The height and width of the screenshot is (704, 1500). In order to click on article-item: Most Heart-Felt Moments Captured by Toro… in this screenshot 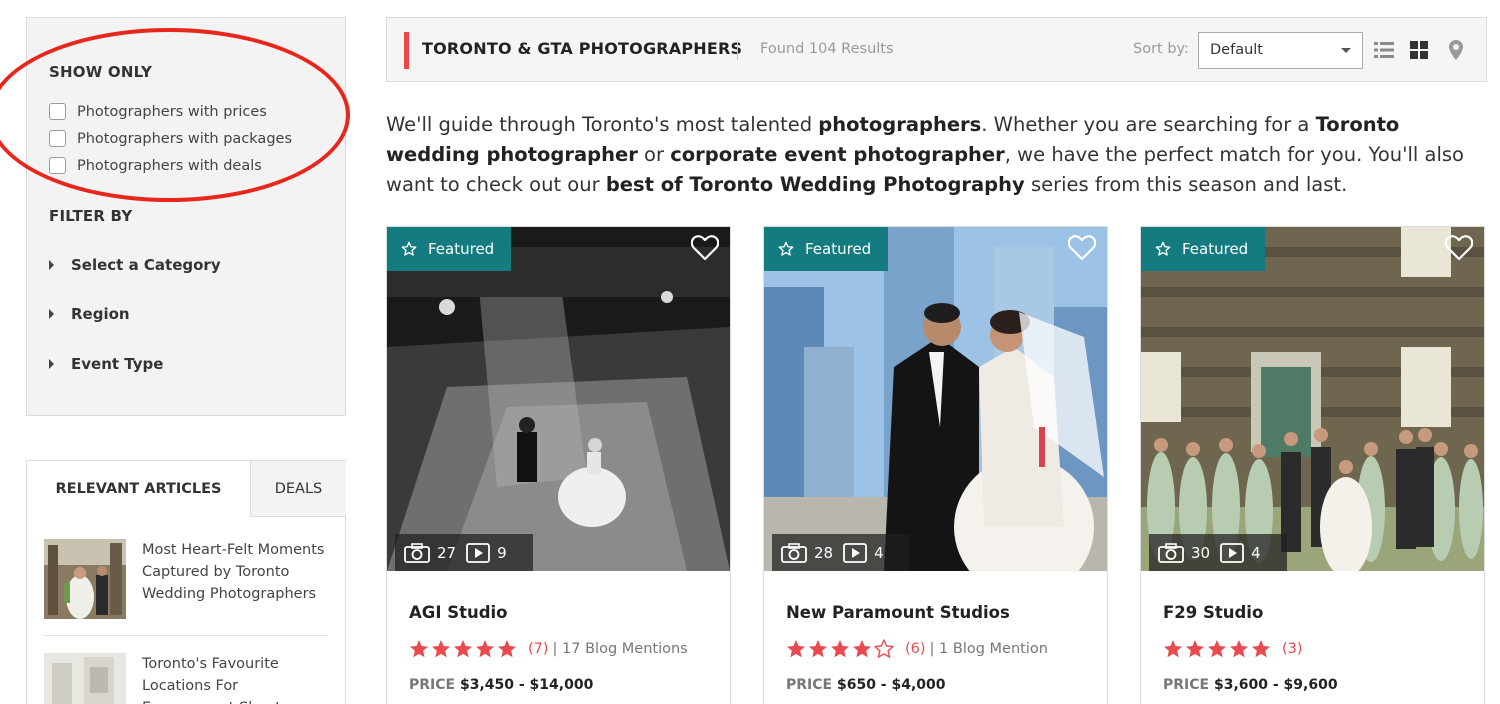, I will do `click(188, 579)`.